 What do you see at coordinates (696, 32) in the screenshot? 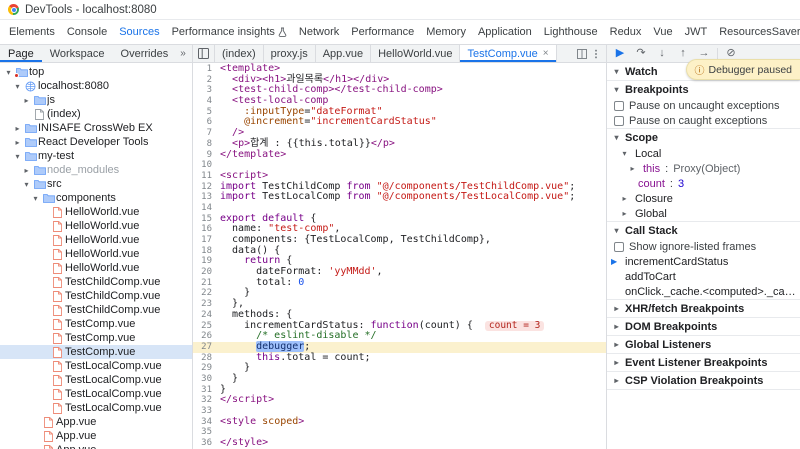
I see `tab-jwt: JWT` at bounding box center [696, 32].